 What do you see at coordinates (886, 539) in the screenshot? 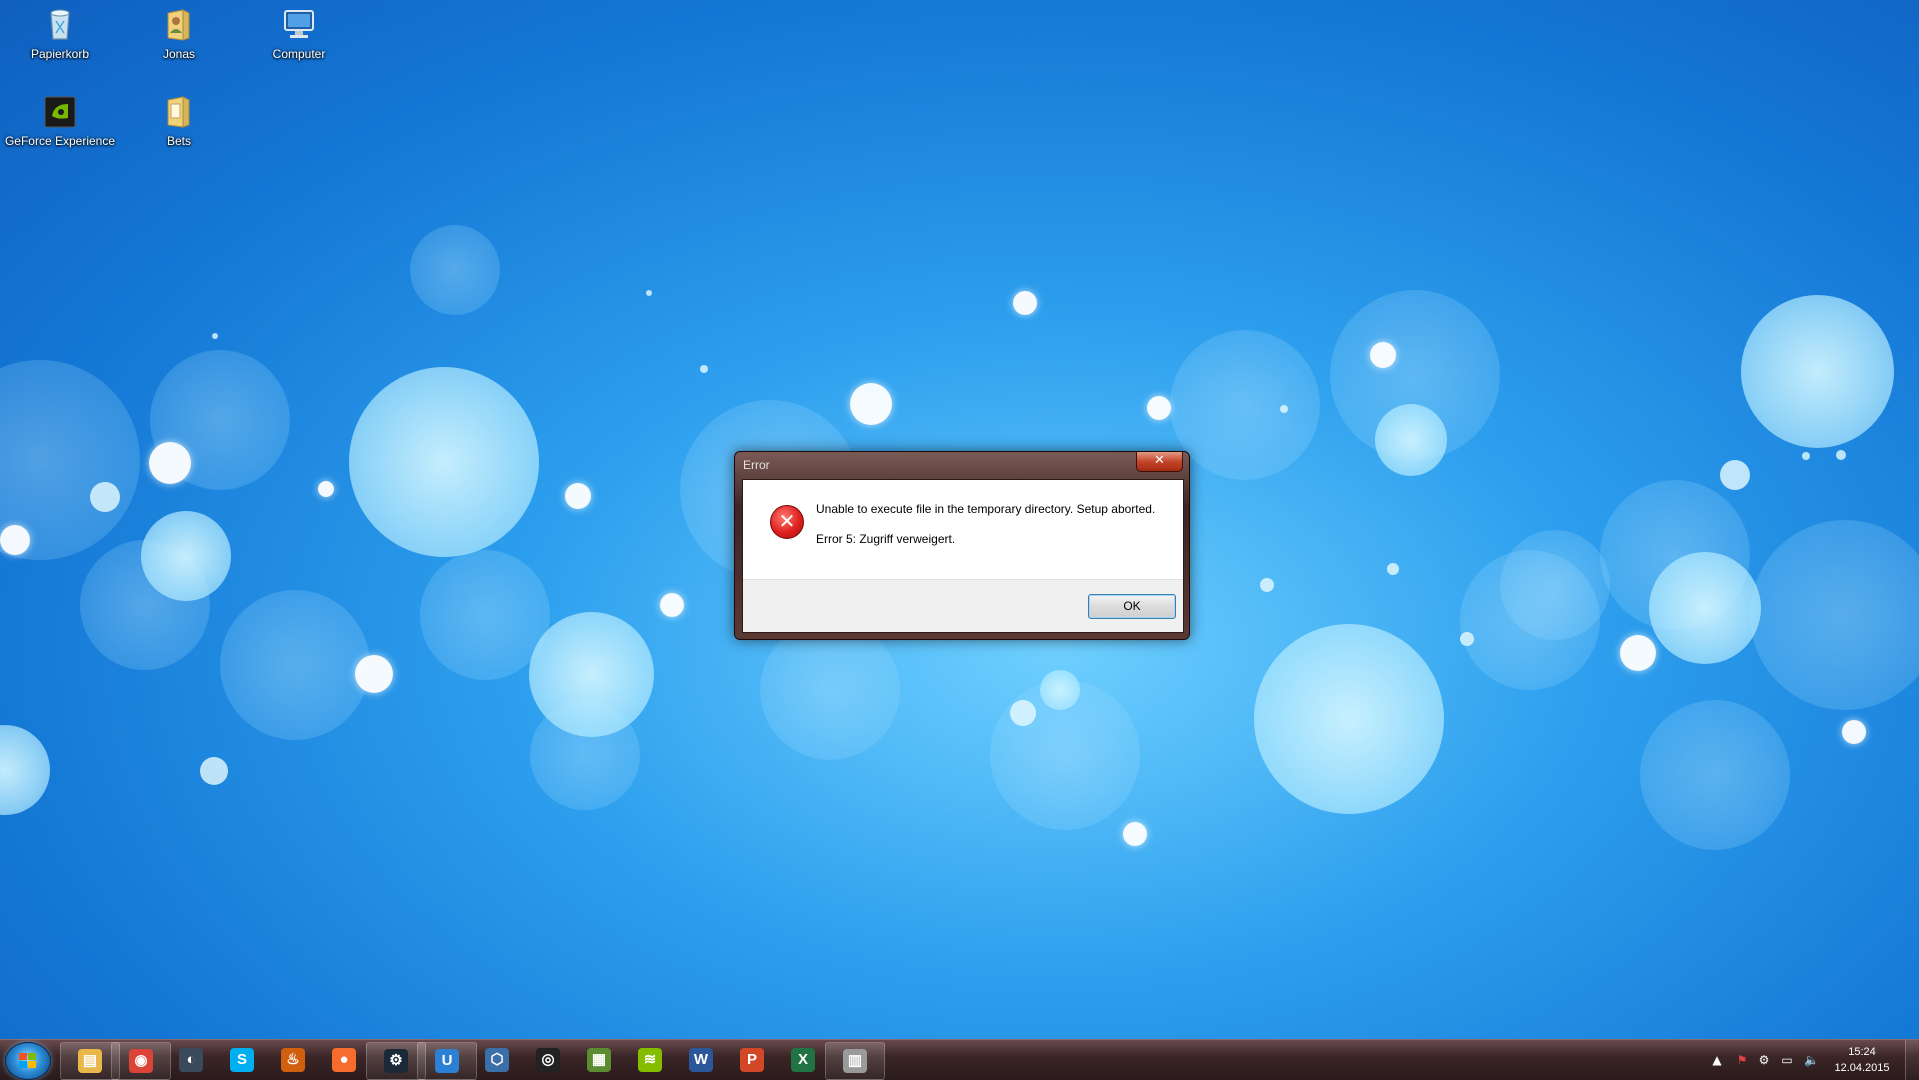
I see `error-detail: Error 5: Zugriff verweigert.` at bounding box center [886, 539].